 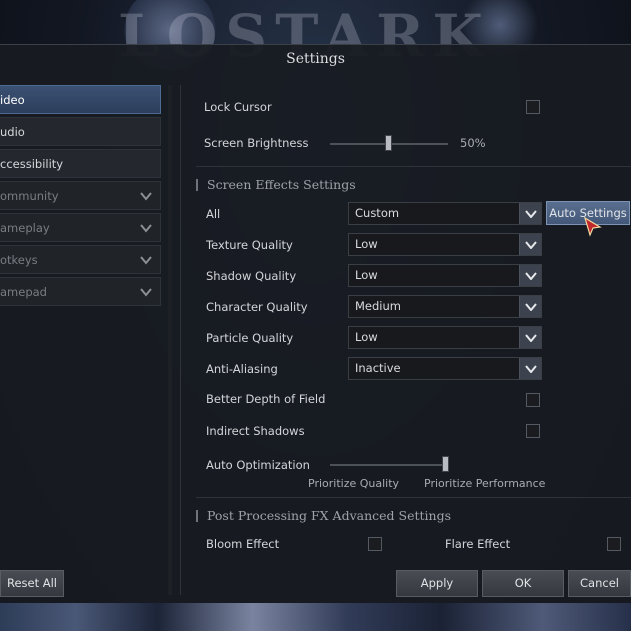 I want to click on depth-of-field-label: Better Depth of Field, so click(x=266, y=399).